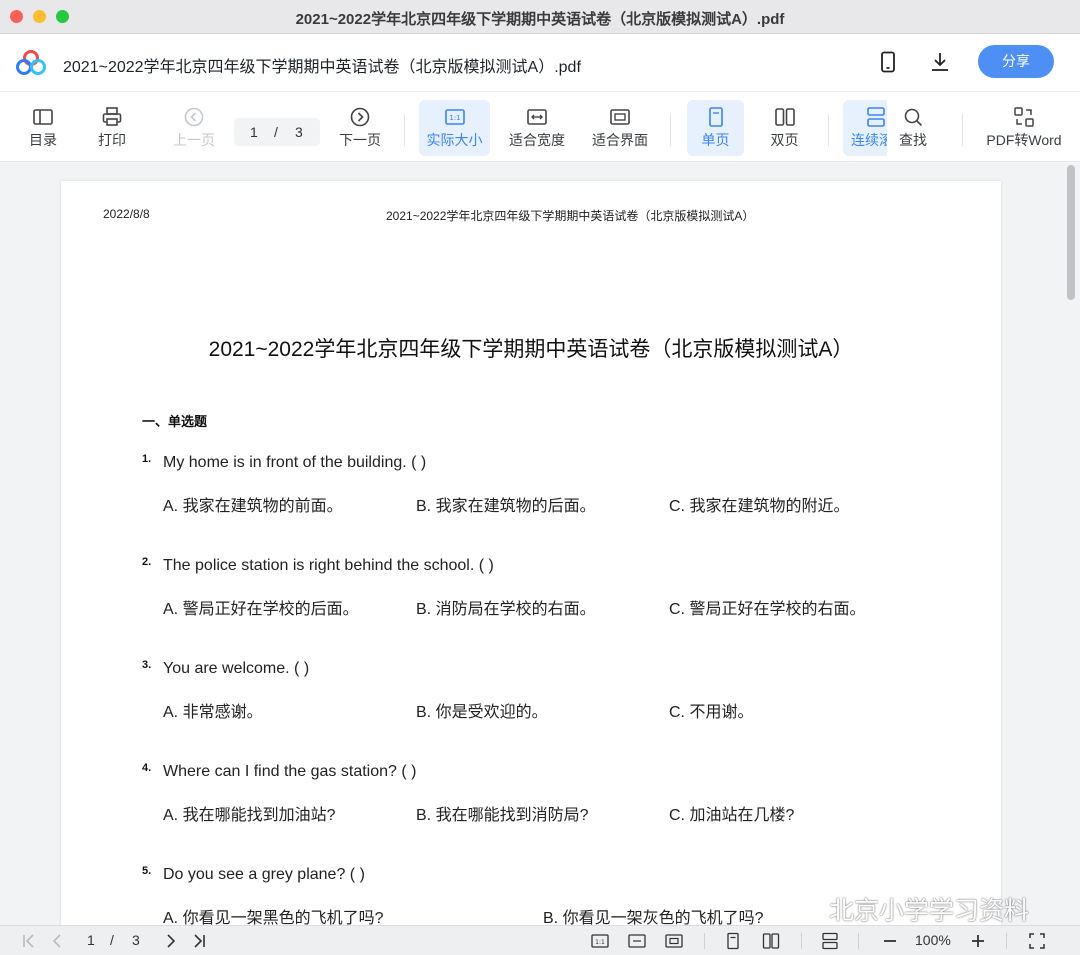  I want to click on vertical-scrollbar, so click(1071, 544).